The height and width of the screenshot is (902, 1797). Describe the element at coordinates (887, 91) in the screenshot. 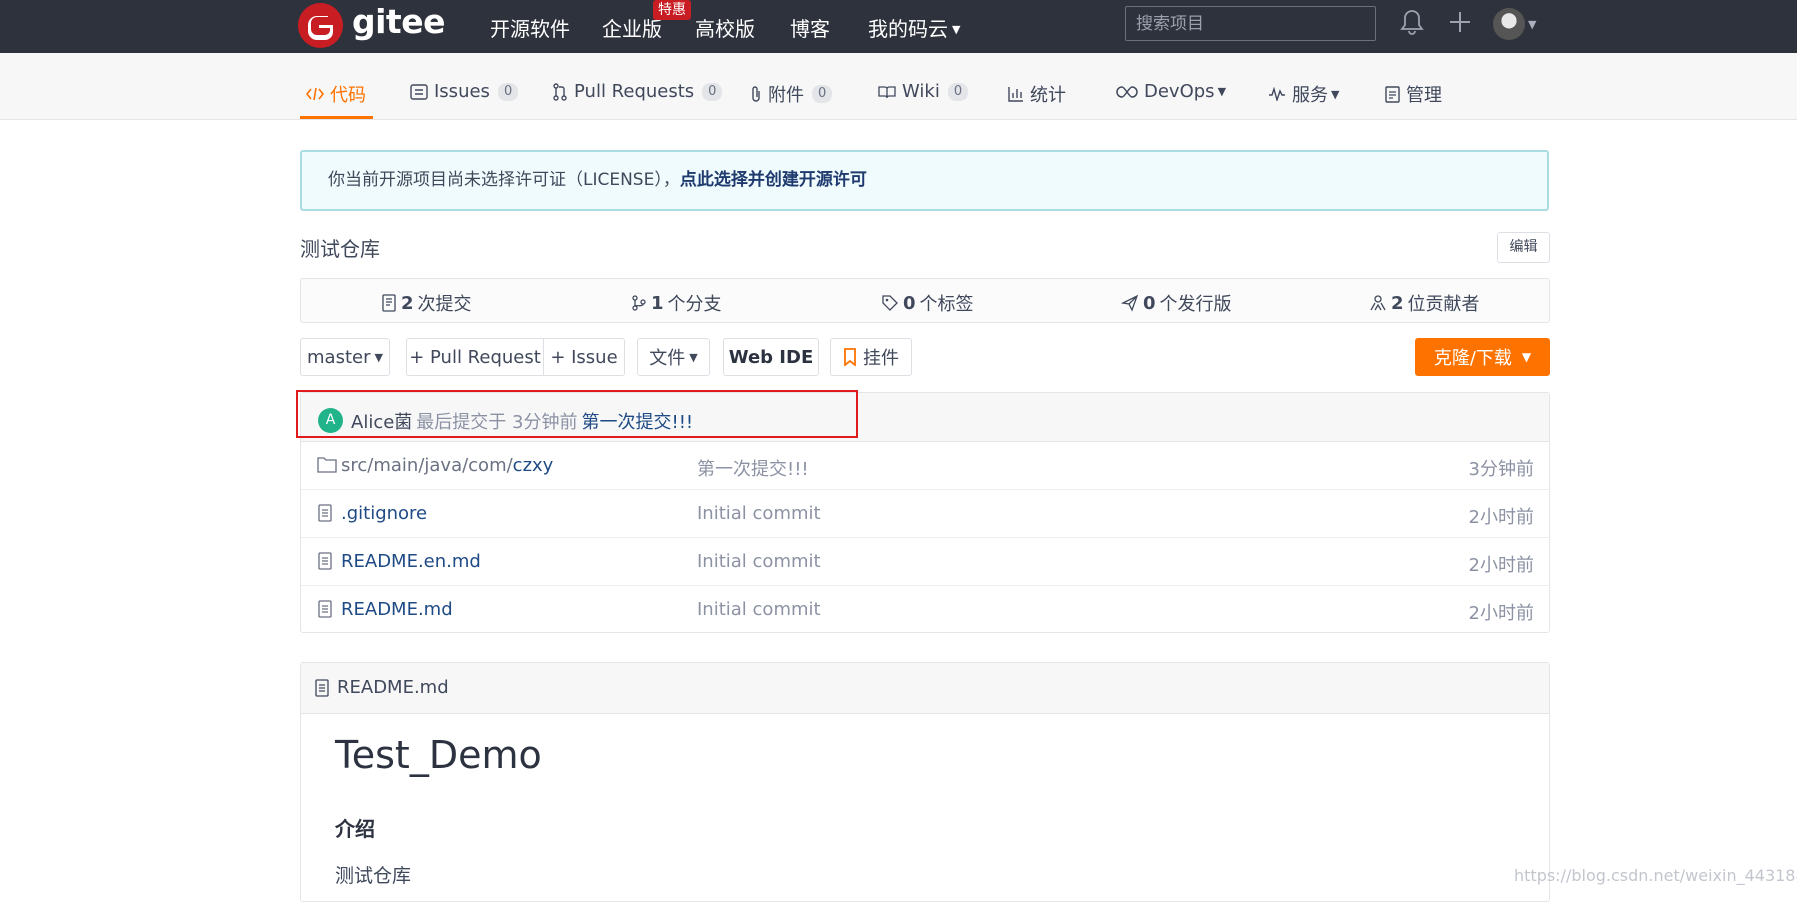

I see `wiki-icon` at that location.